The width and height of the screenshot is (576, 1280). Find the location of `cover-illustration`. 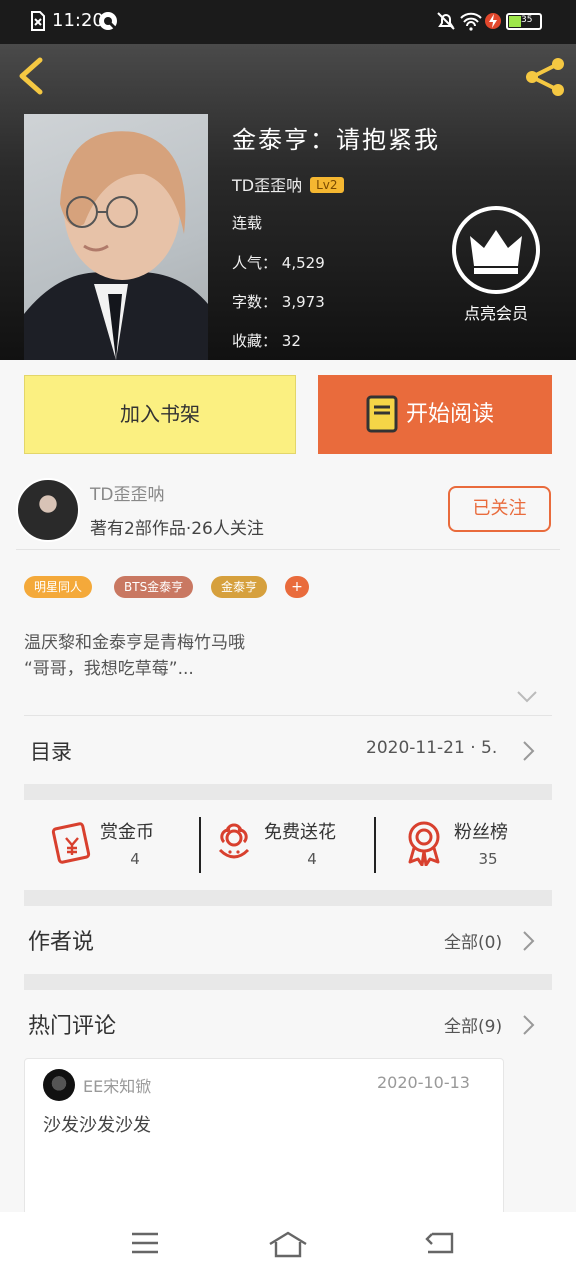

cover-illustration is located at coordinates (116, 245).